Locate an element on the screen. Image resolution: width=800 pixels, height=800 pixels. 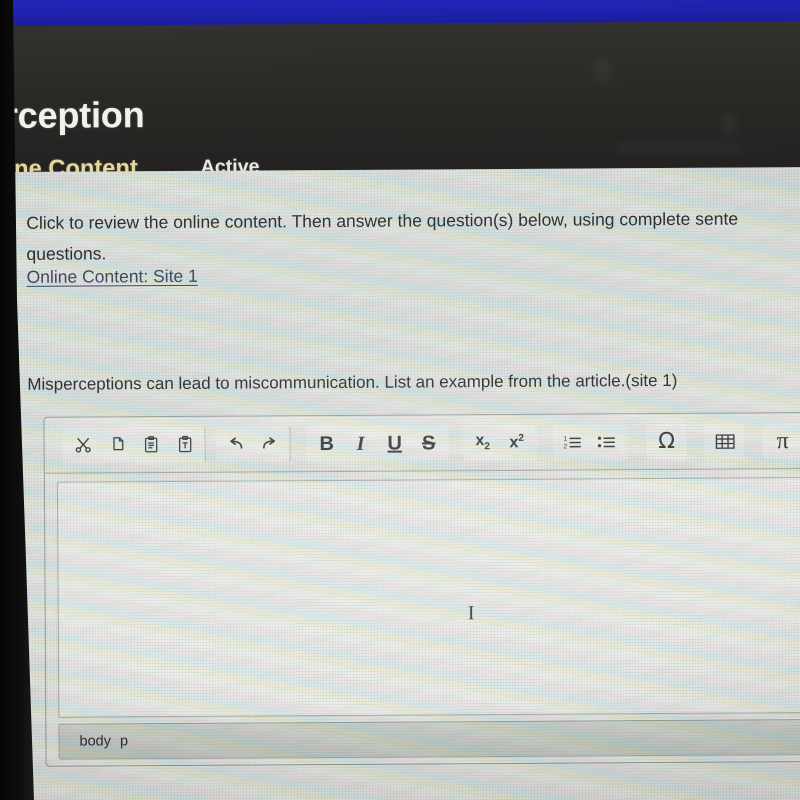
toolbar-group-script: x2 x2 is located at coordinates (499, 442).